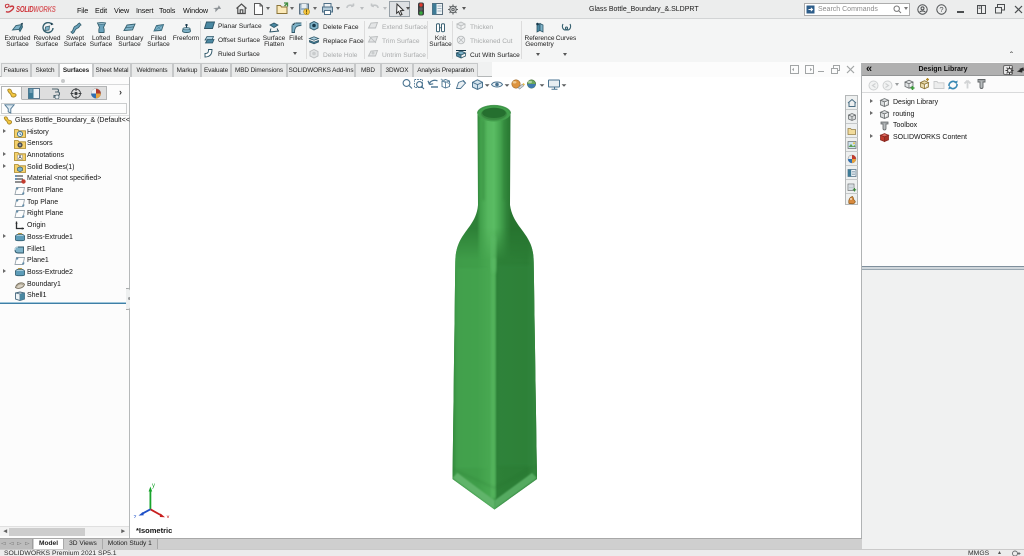 Image resolution: width=1024 pixels, height=556 pixels. What do you see at coordinates (135, 516) in the screenshot?
I see `svg-text: z` at bounding box center [135, 516].